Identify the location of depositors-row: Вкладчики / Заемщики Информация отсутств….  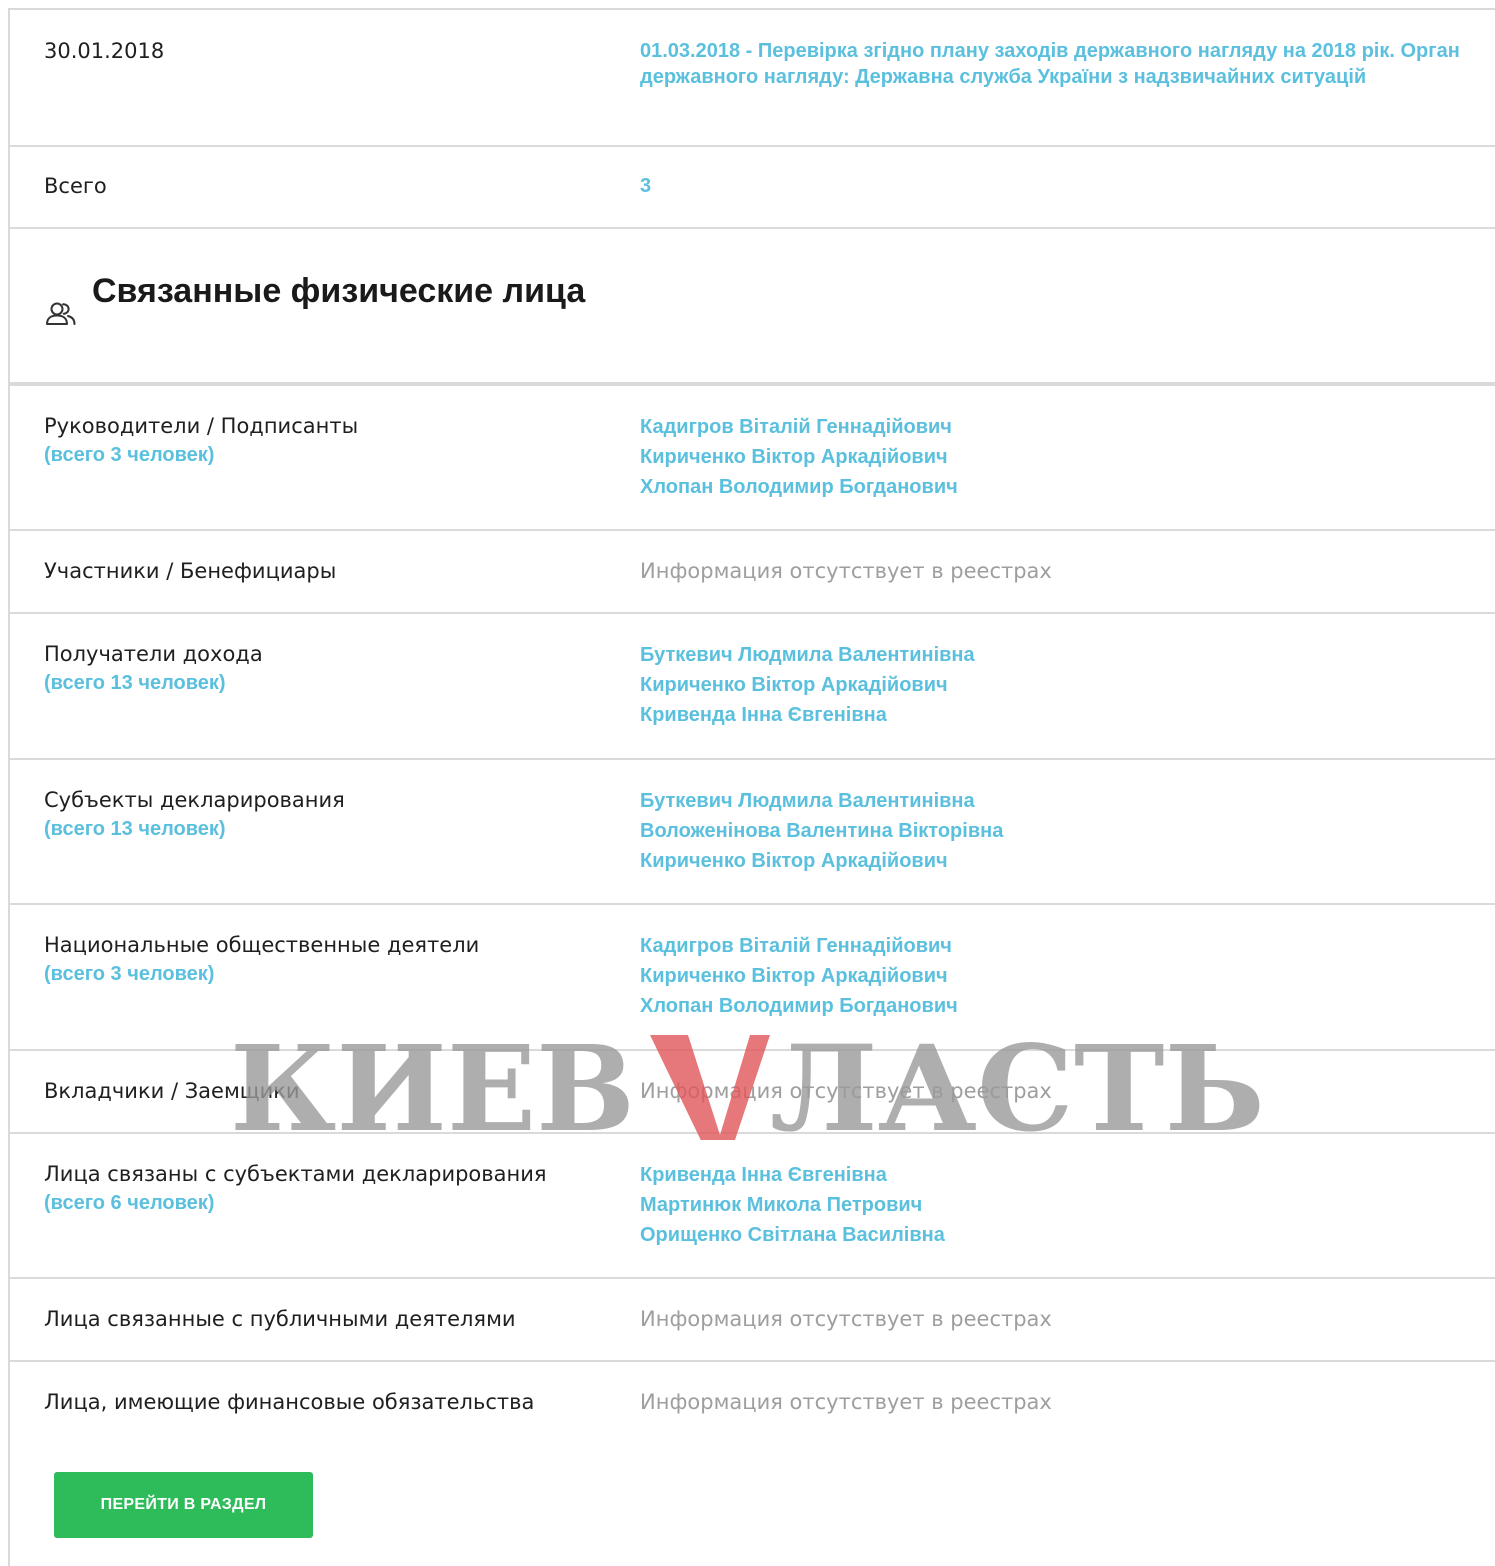
(752, 1092).